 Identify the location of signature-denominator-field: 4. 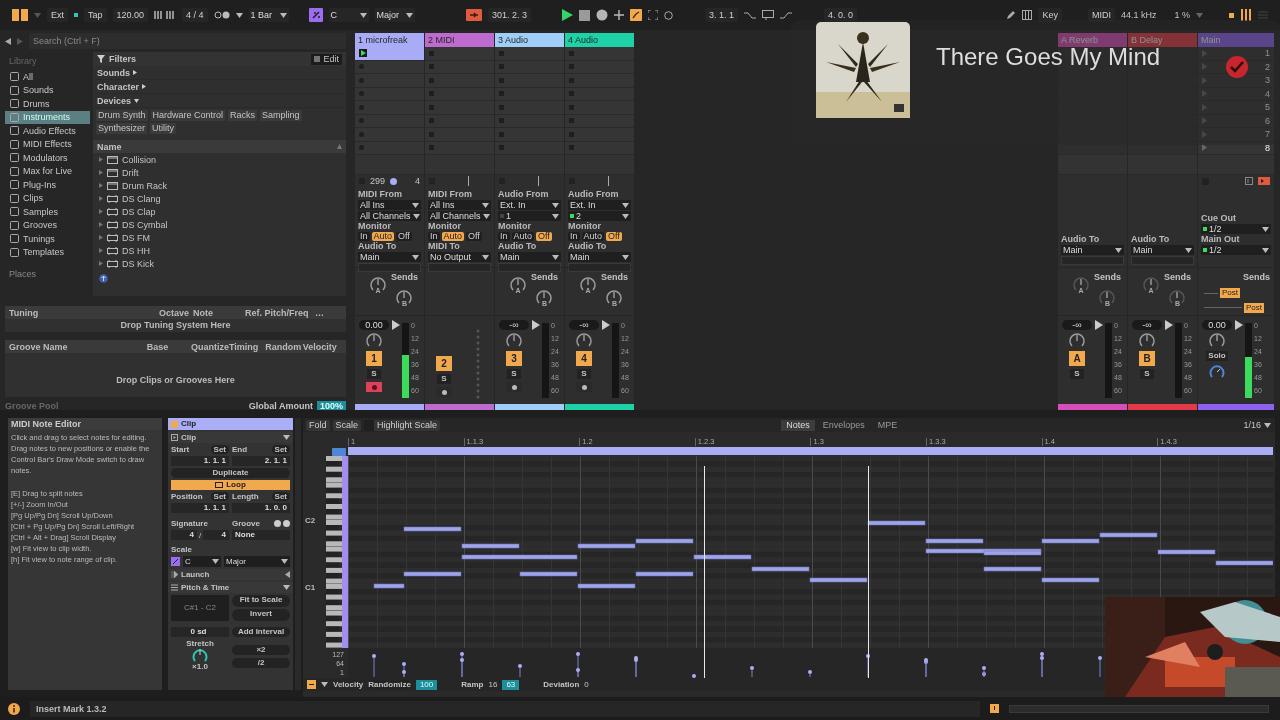
(216, 535).